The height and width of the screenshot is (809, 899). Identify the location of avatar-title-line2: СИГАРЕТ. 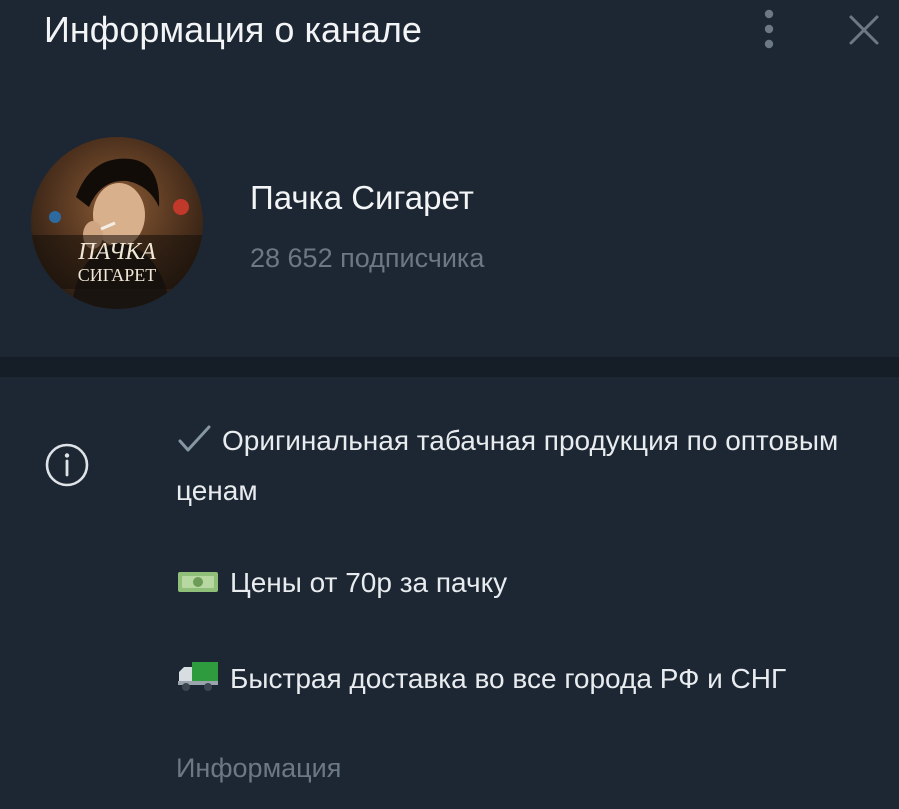
(117, 275).